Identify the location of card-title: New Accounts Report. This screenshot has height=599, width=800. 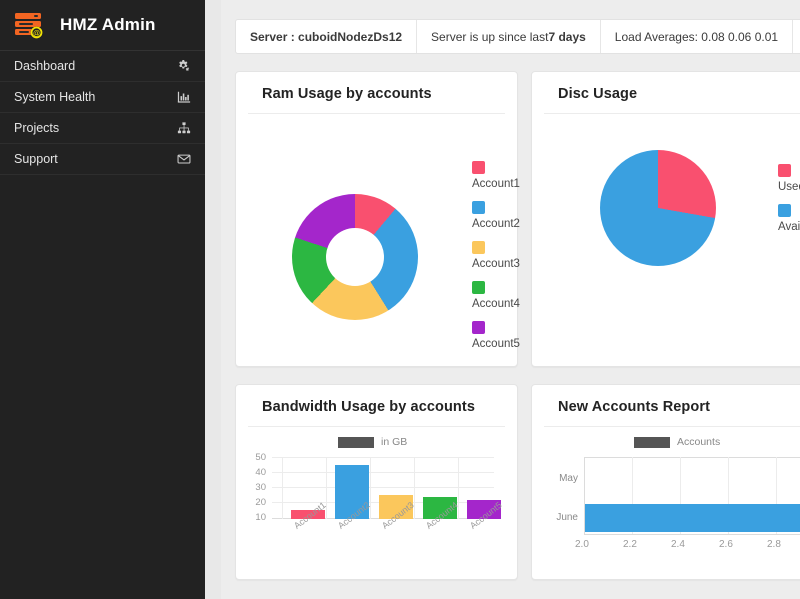
(672, 406).